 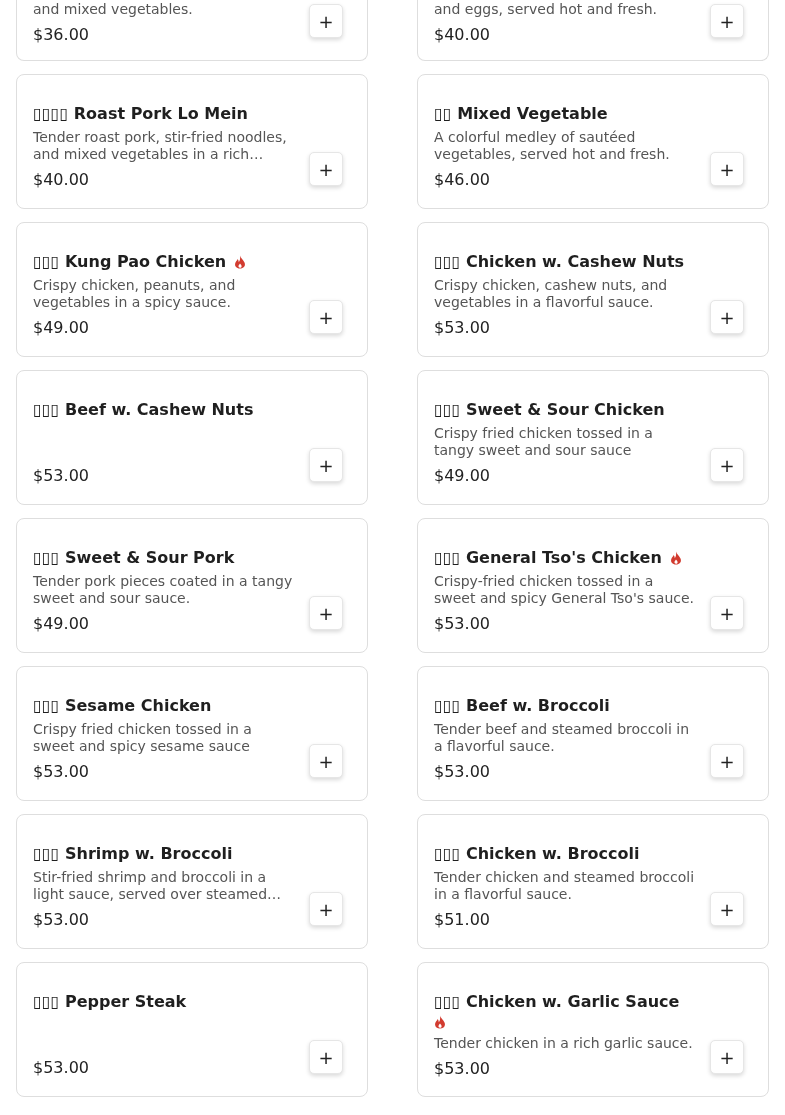 What do you see at coordinates (130, 261) in the screenshot?
I see `item-name: ▯▯▯ Kung Pao Chicken` at bounding box center [130, 261].